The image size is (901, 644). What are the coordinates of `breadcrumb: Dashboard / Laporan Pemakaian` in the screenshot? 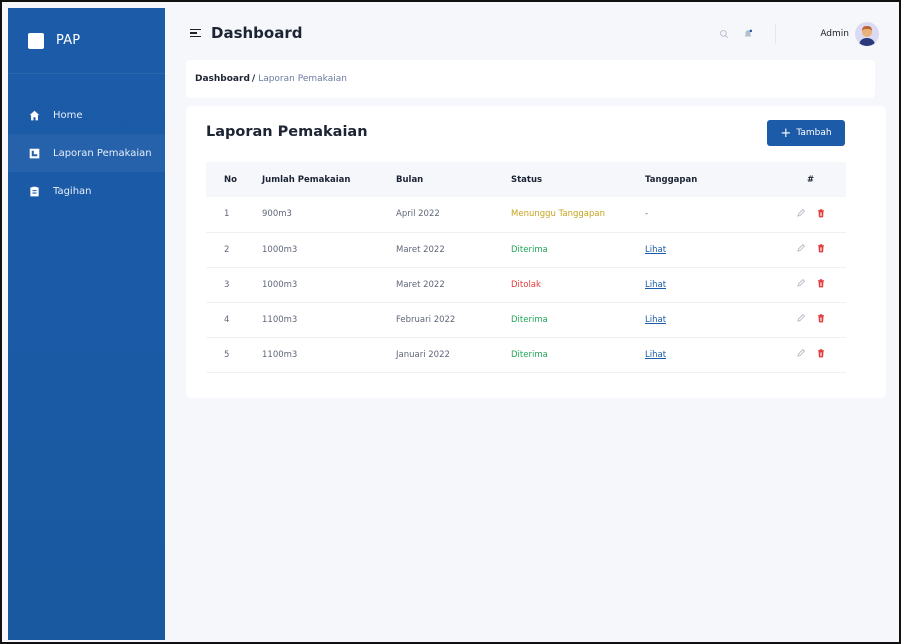 It's located at (530, 79).